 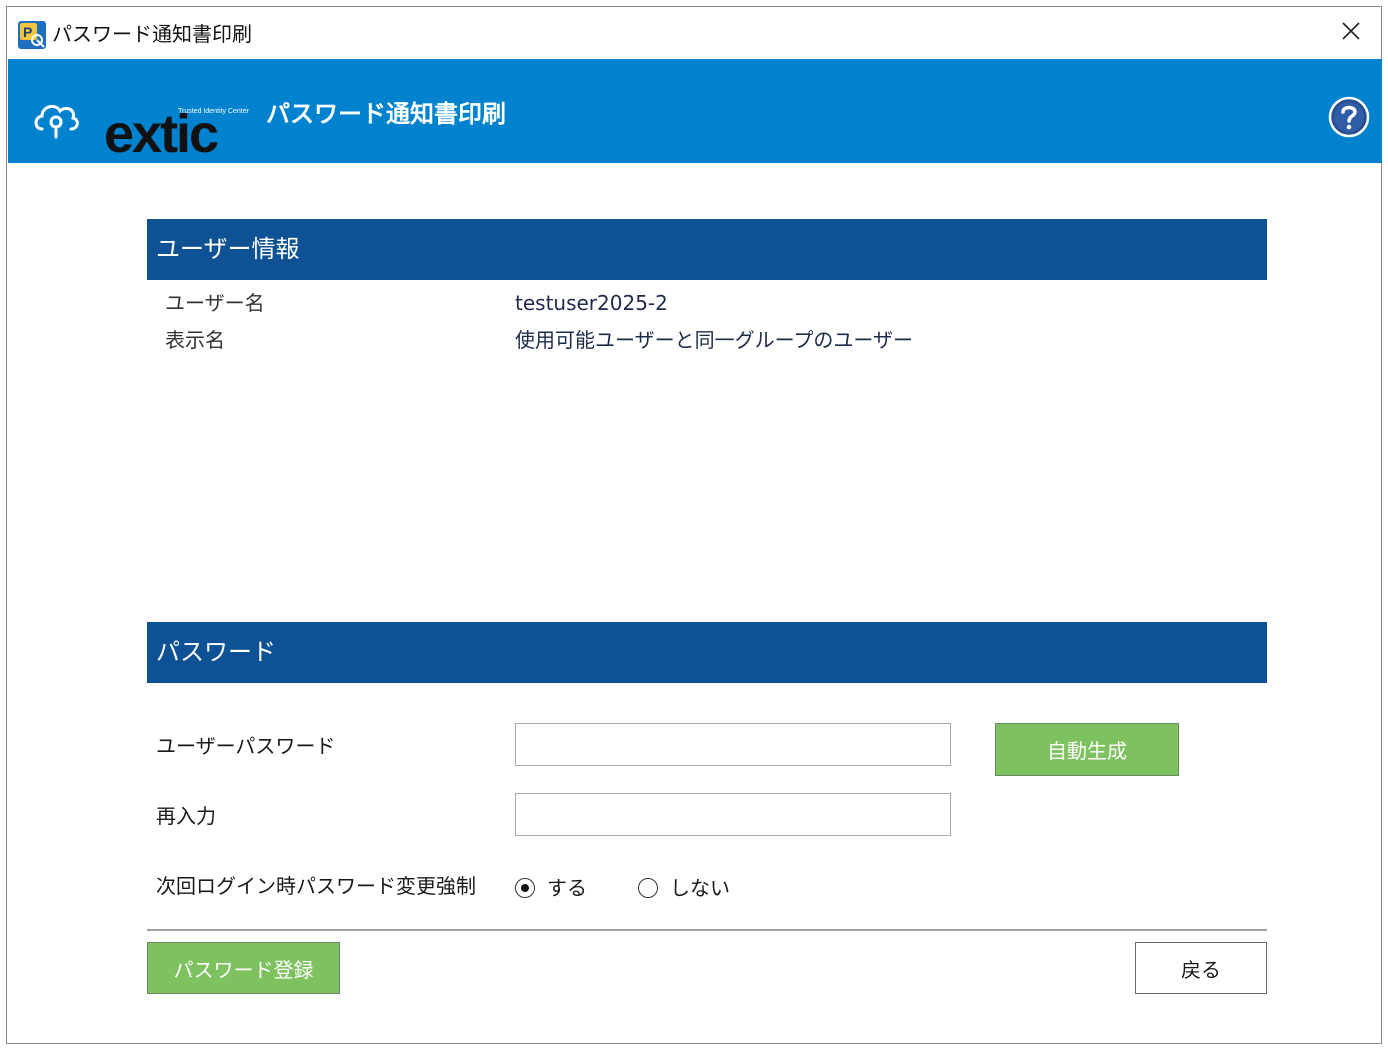 I want to click on user-password-label: ユーザーパスワード, so click(x=246, y=746).